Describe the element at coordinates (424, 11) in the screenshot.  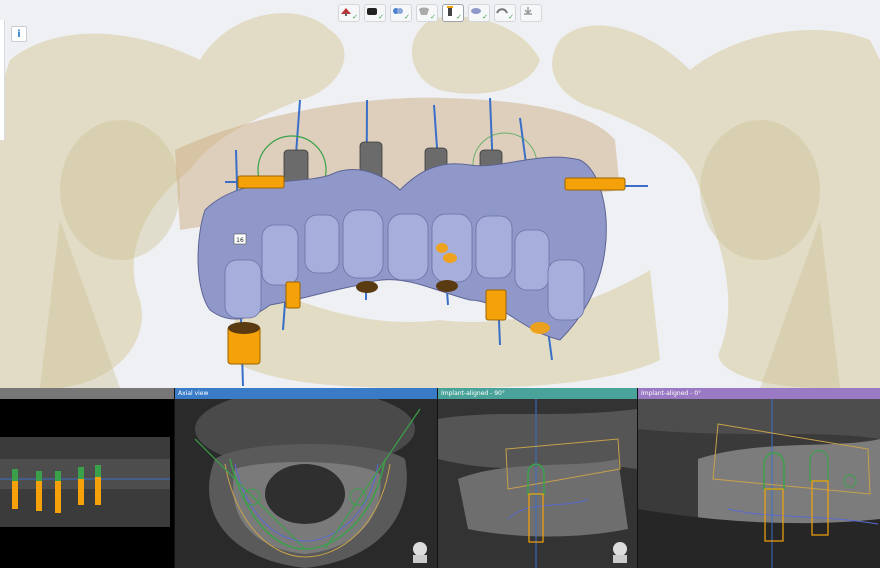
I see `teeth-icon` at that location.